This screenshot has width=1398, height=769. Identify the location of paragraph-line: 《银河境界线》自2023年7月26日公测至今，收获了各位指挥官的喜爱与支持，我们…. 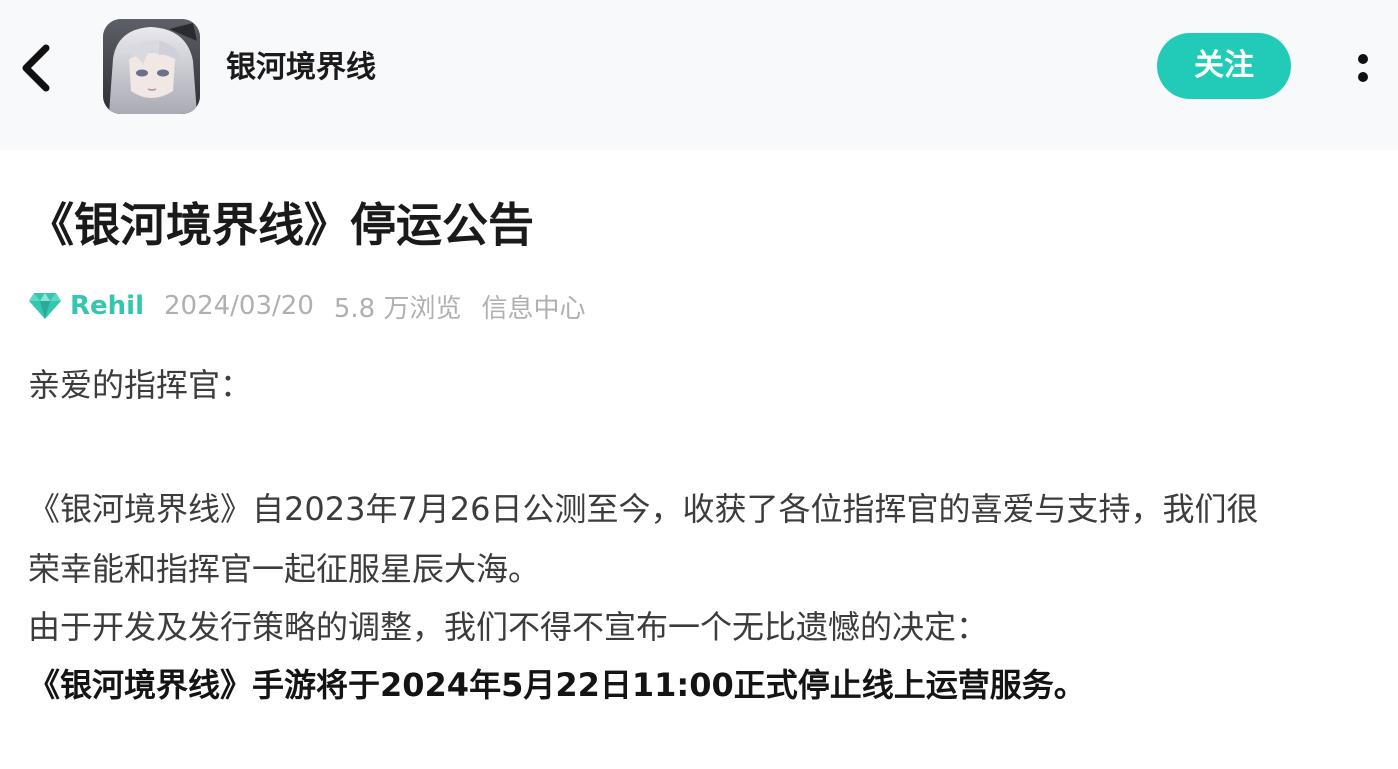
(643, 509).